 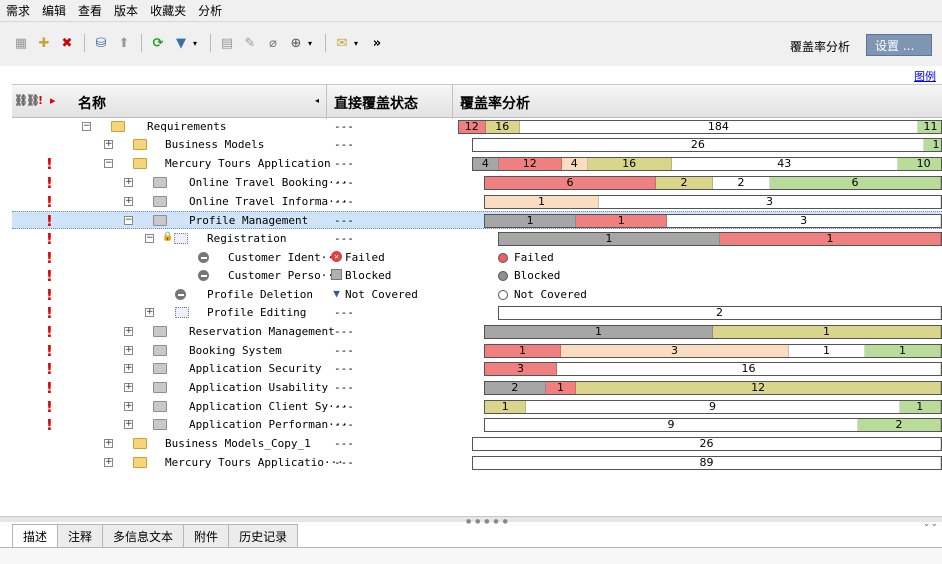 What do you see at coordinates (342, 43) in the screenshot?
I see `mail-icon: ✉` at bounding box center [342, 43].